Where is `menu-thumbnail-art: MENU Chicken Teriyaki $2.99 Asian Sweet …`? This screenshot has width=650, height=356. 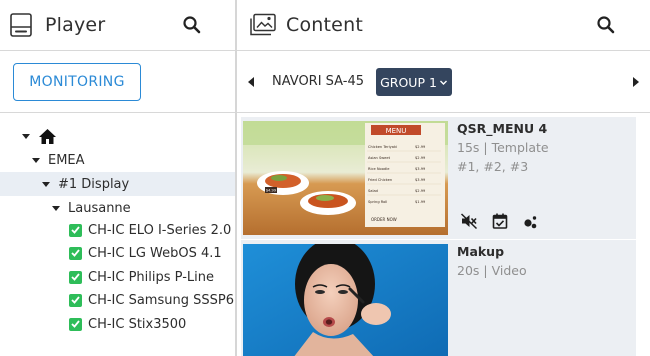 menu-thumbnail-art: MENU Chicken Teriyaki $2.99 Asian Sweet … is located at coordinates (345, 178).